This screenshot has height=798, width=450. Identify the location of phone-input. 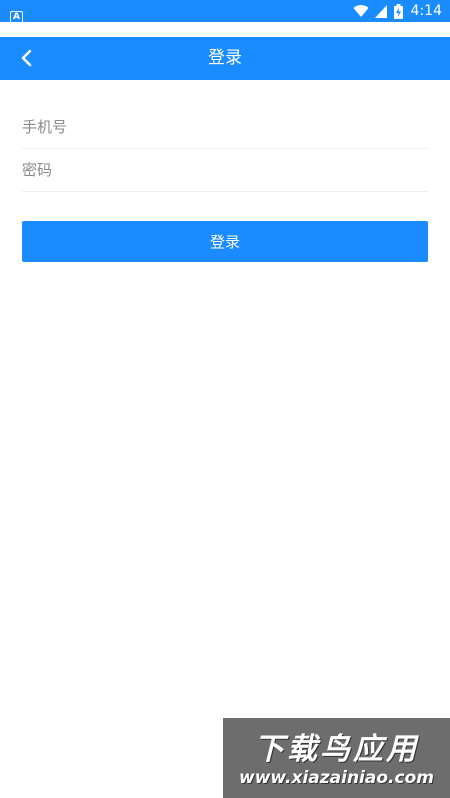
(225, 127).